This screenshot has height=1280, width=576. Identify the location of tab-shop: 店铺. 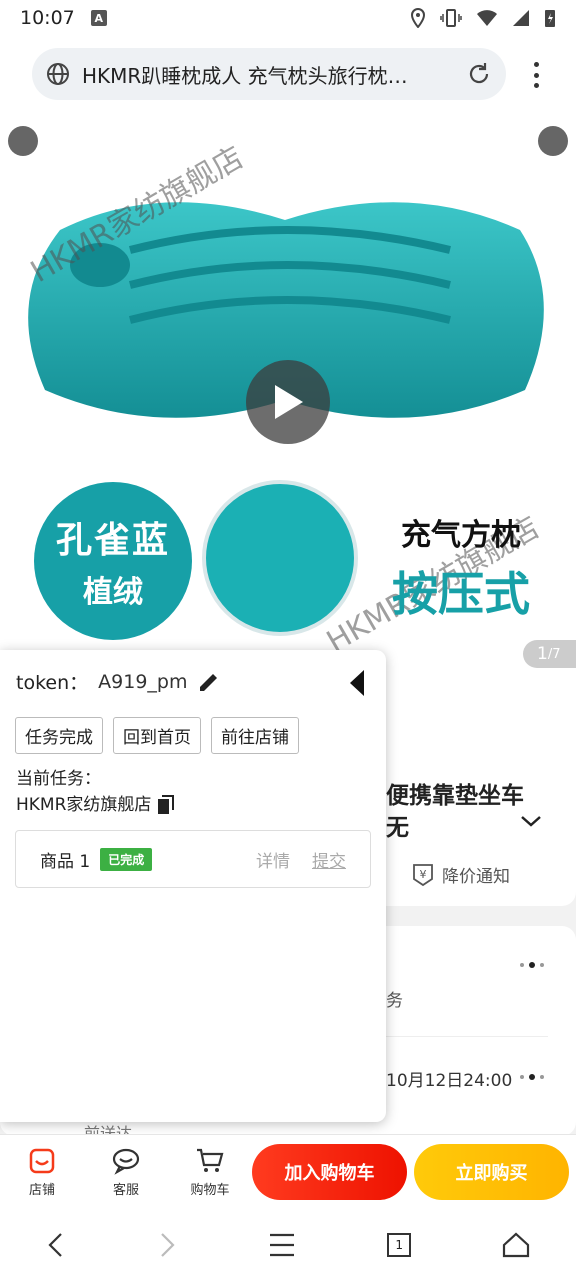
(42, 1172).